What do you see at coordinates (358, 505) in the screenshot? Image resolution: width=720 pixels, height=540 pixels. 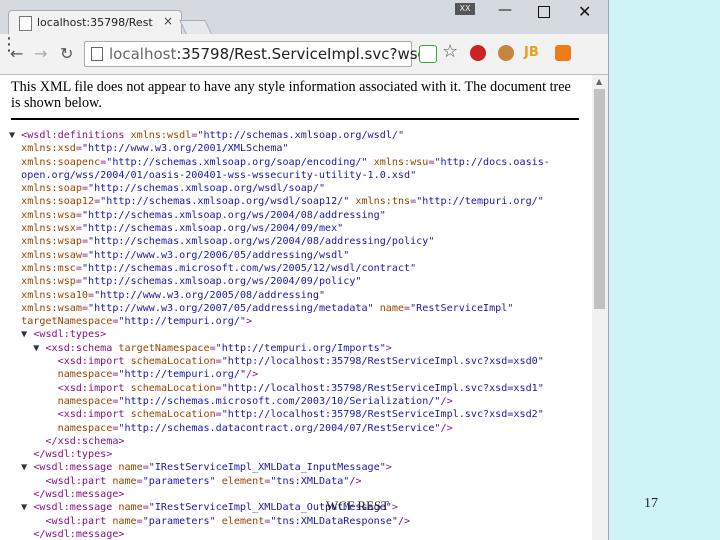 I see `slide-footer: WCF REST` at bounding box center [358, 505].